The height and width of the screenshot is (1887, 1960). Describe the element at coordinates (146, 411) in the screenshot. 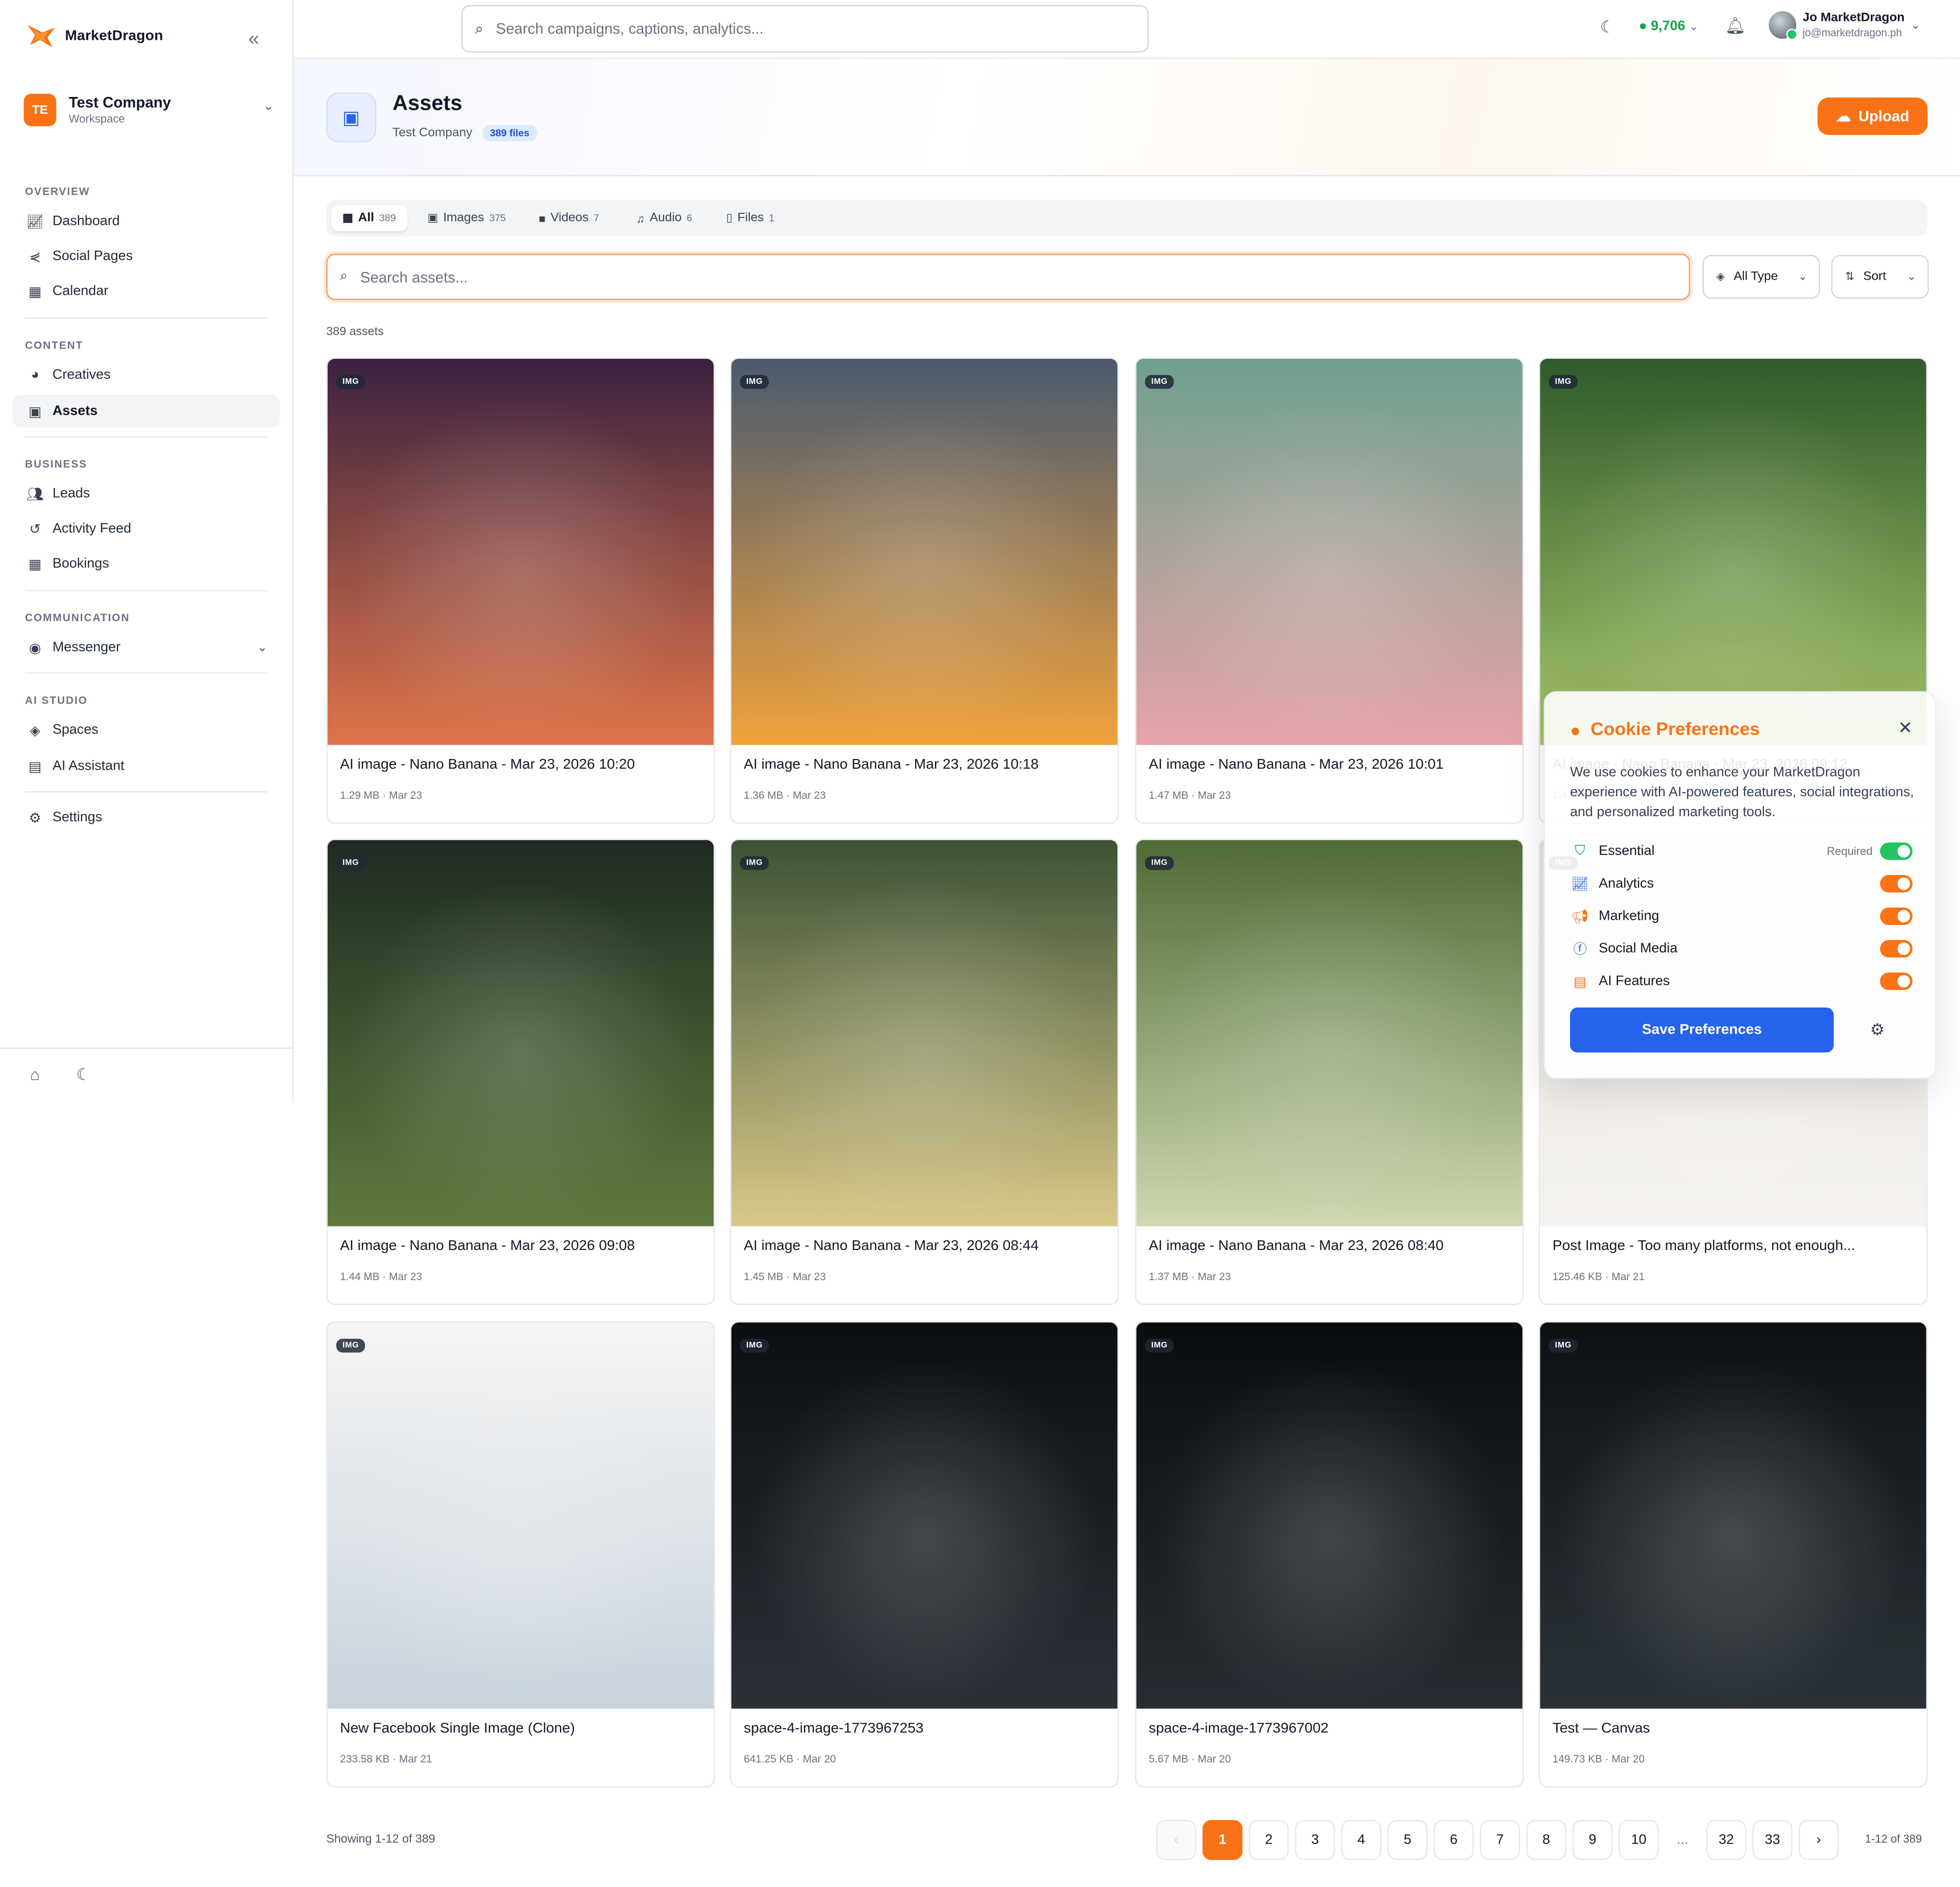

I see `sidebar-item-assets: ▣ Assets` at that location.